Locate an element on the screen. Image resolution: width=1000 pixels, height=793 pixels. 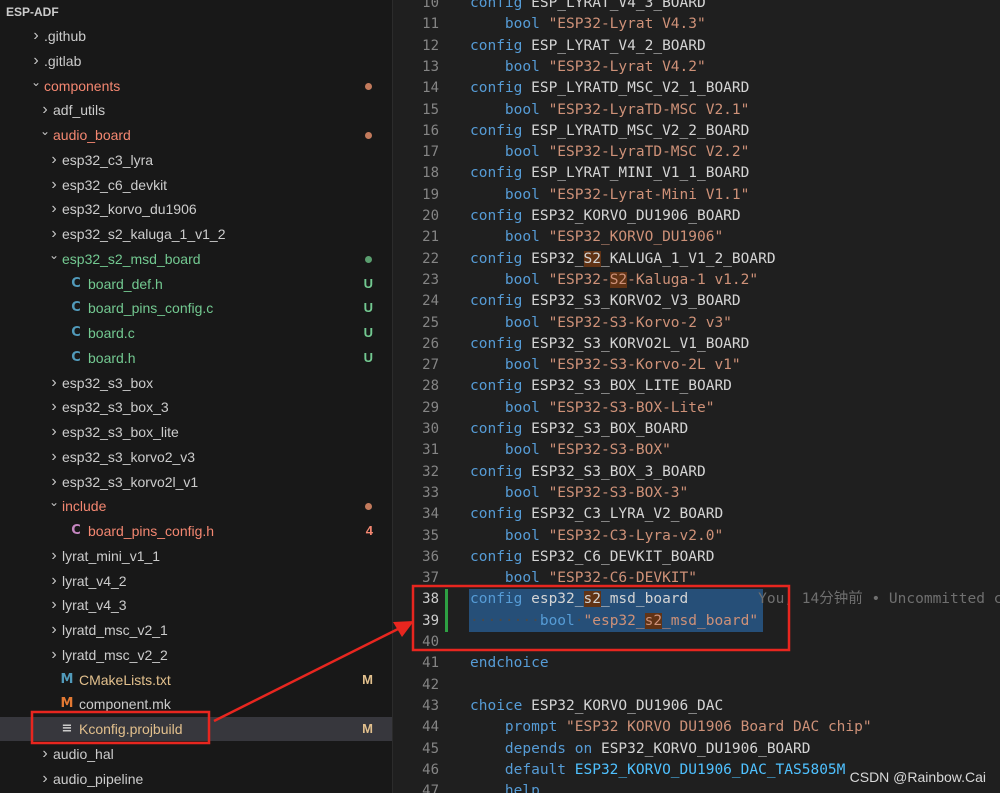
tree-item: › lyratd_msc_v2_1 is located at coordinates (196, 630).